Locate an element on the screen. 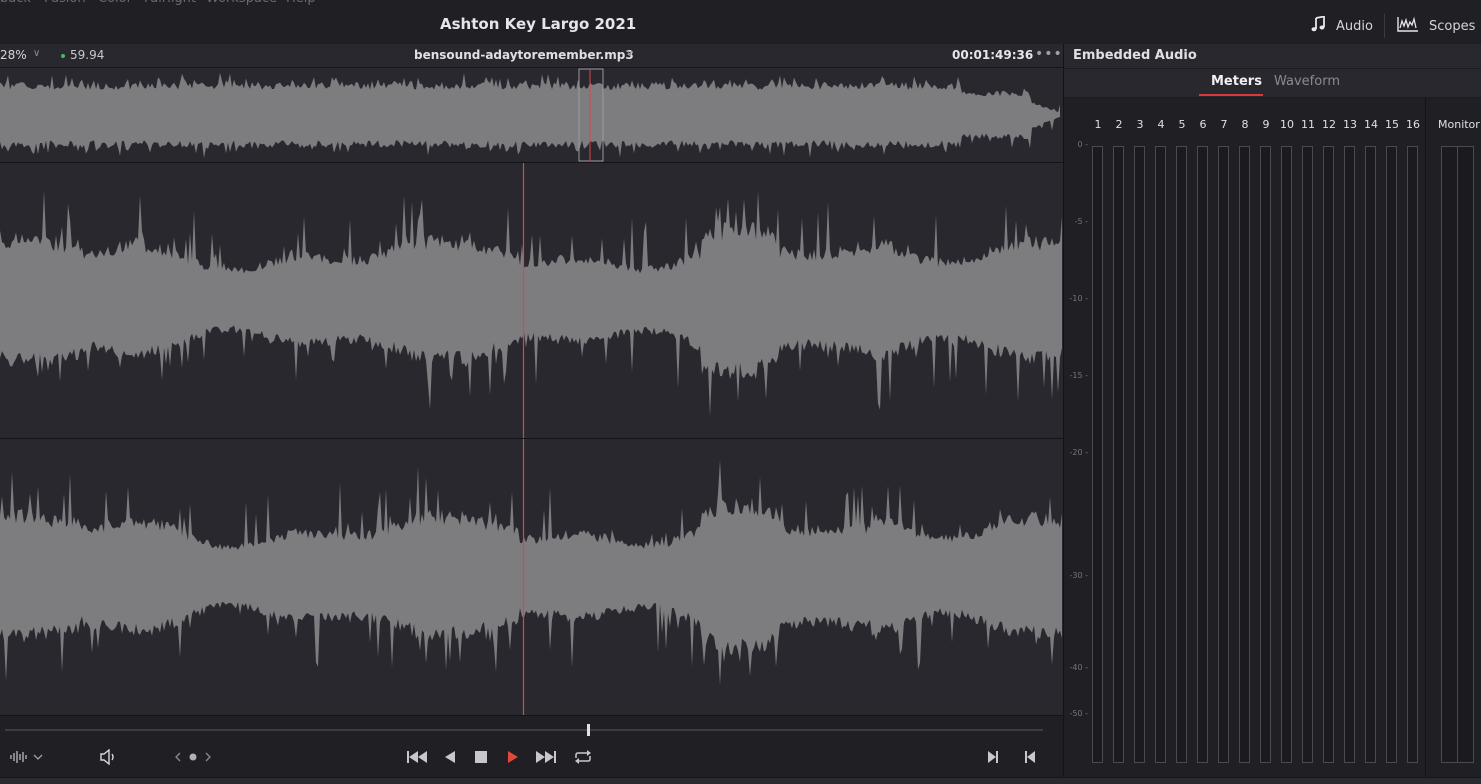 Image resolution: width=1481 pixels, height=784 pixels. volume-button is located at coordinates (109, 758).